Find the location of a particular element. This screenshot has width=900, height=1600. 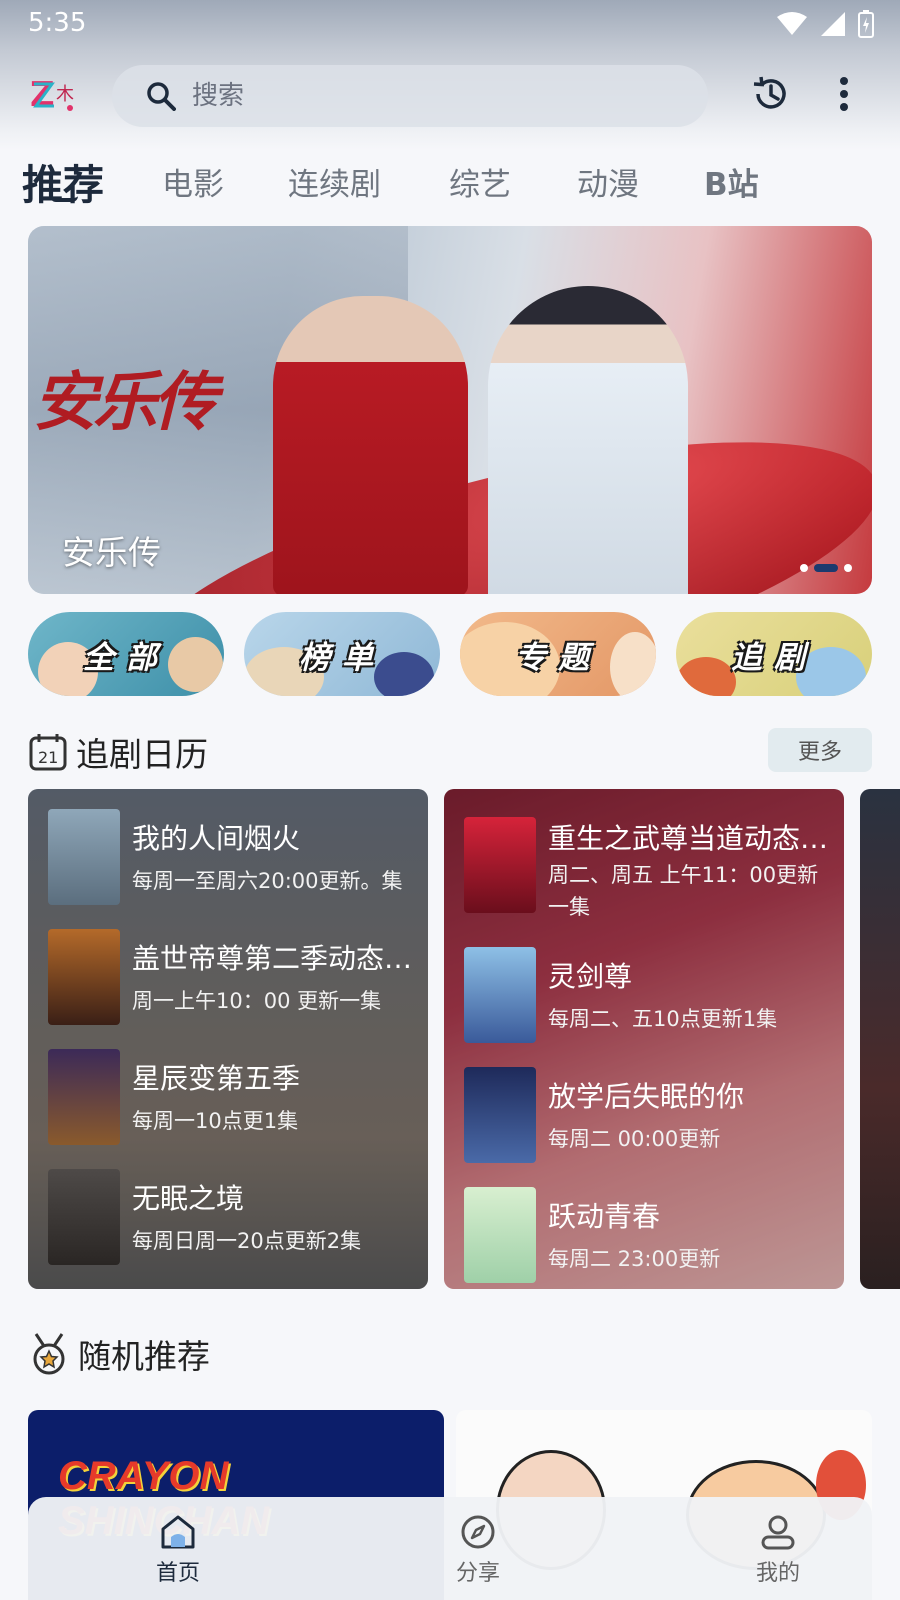

medal-icon is located at coordinates (49, 1354).